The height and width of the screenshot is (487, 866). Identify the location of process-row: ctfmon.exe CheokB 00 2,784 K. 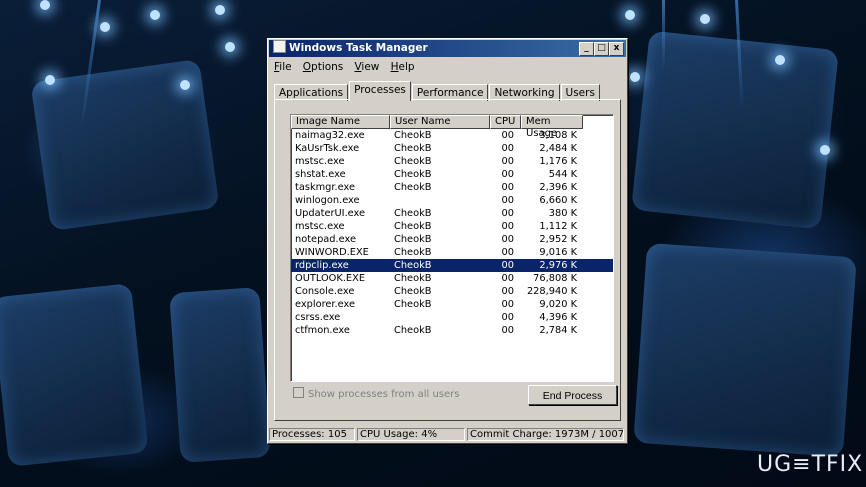
(452, 330).